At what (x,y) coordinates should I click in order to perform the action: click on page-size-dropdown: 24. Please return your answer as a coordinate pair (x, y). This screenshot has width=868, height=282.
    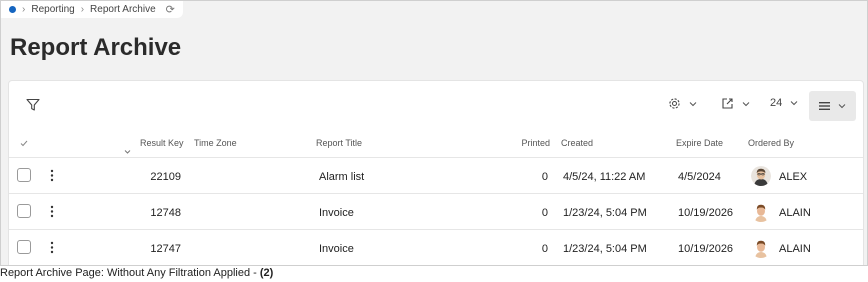
    Looking at the image, I should click on (784, 103).